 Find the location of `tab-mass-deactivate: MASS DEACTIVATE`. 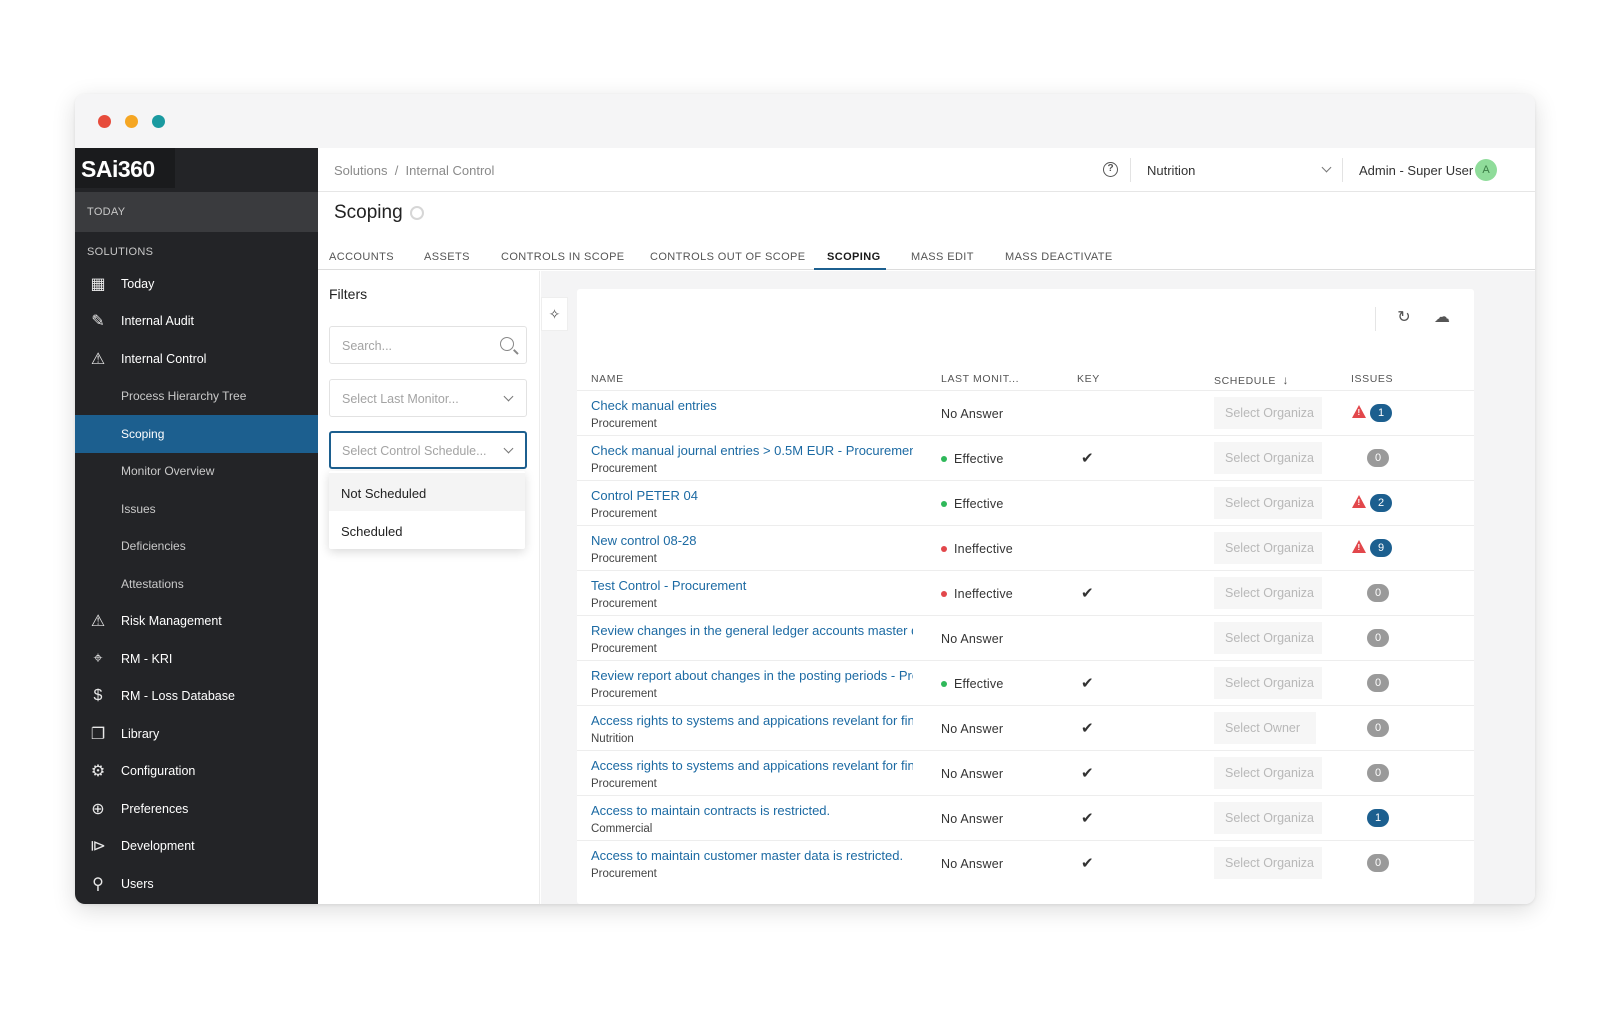

tab-mass-deactivate: MASS DEACTIVATE is located at coordinates (1059, 261).